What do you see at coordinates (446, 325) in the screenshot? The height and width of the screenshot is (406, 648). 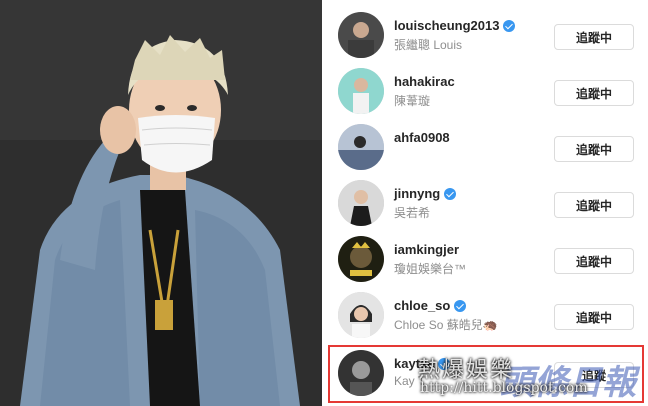 I see `full-name: Chloe So 蘇皓兒🦔` at bounding box center [446, 325].